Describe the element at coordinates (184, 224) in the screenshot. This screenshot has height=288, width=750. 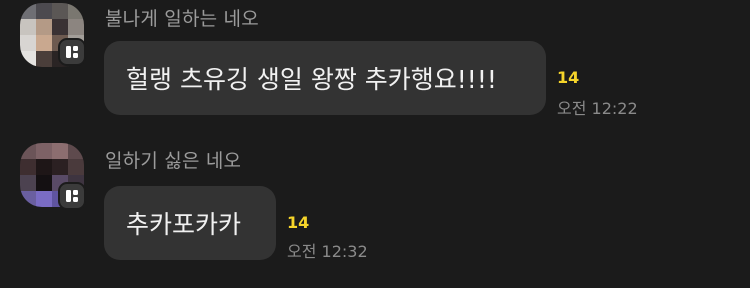
I see `message-text: 추카포카카` at that location.